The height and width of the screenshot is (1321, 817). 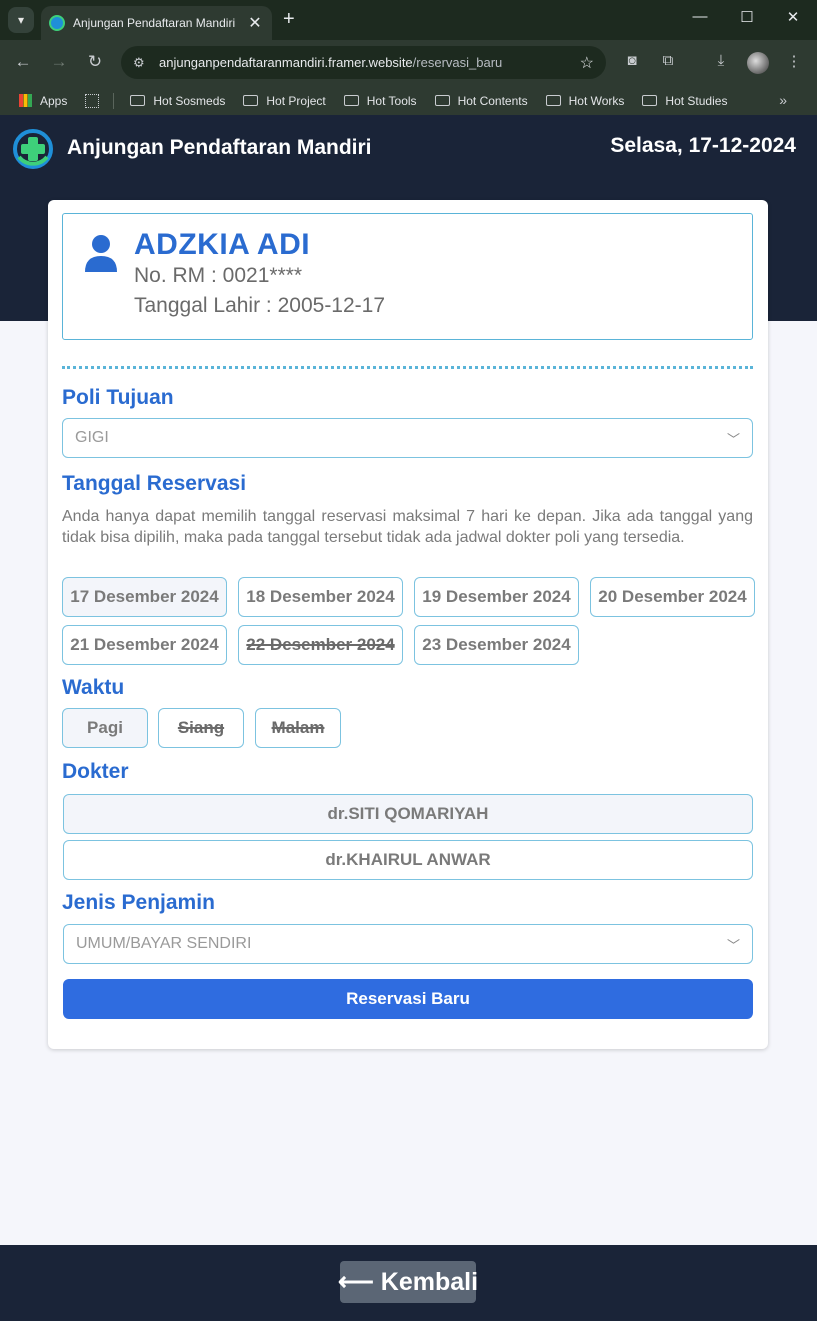 I want to click on bookmark-hot-studies: Hot Studies, so click(x=684, y=101).